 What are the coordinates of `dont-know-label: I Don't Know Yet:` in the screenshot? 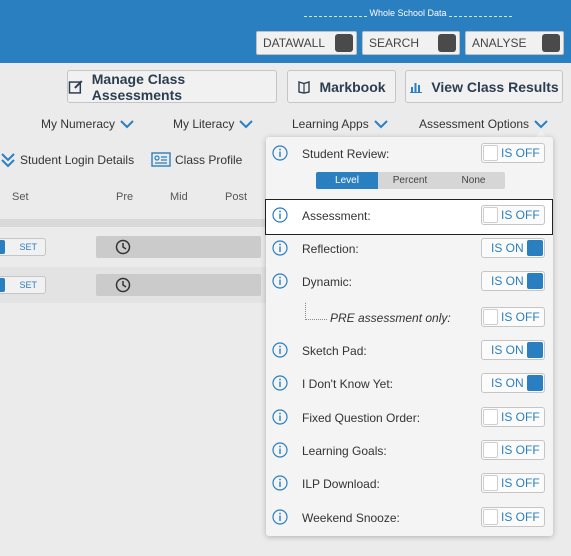 It's located at (348, 384).